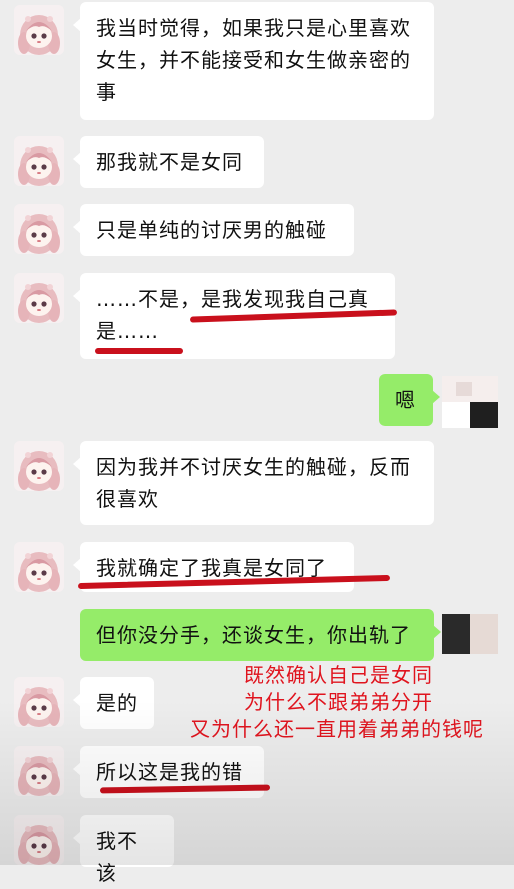 The height and width of the screenshot is (889, 514). What do you see at coordinates (168, 162) in the screenshot?
I see `incoming-message: 那我就不是女同` at bounding box center [168, 162].